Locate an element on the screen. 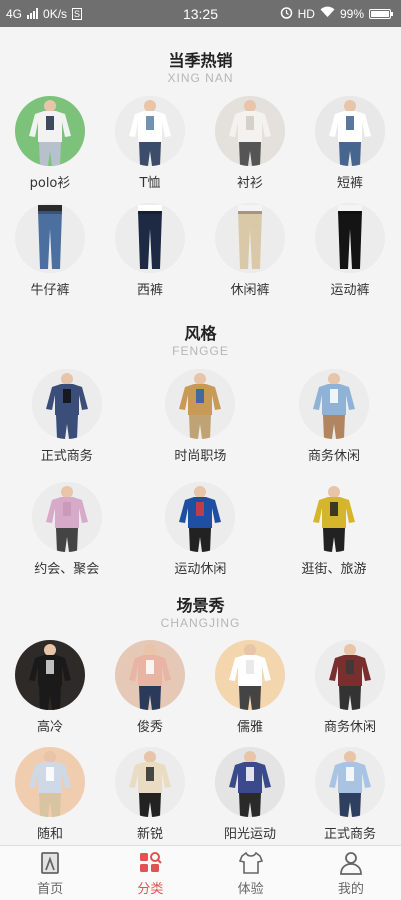 This screenshot has width=401, height=900. category-label: 衬衫 is located at coordinates (249, 183).